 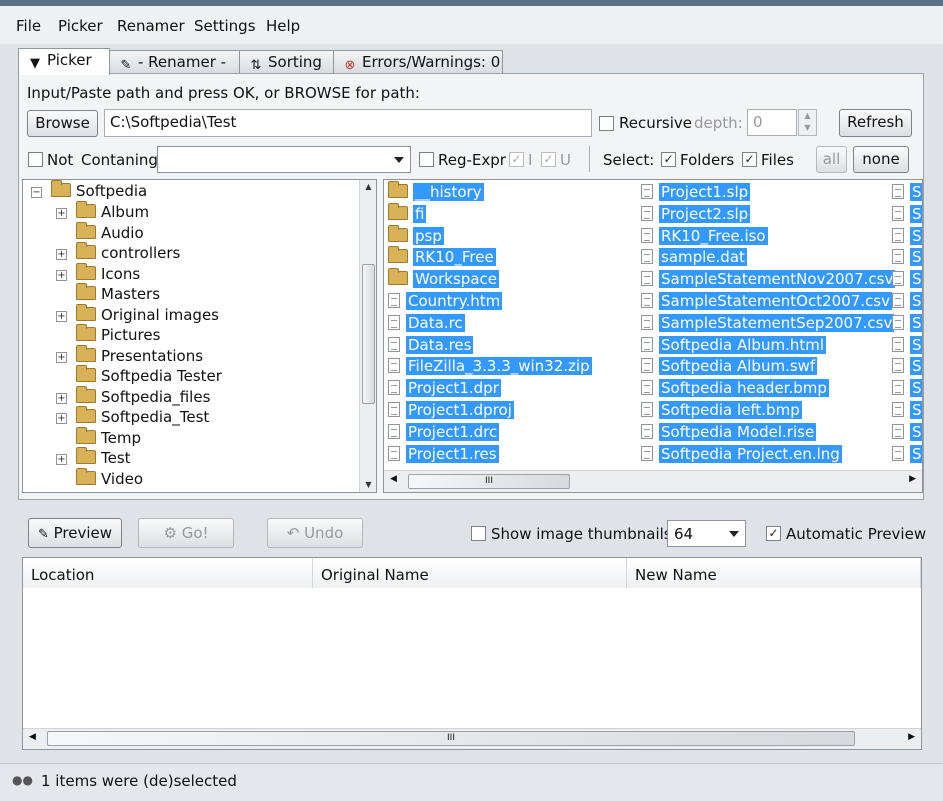 What do you see at coordinates (773, 533) in the screenshot?
I see `auto-preview-checkbox: ✓` at bounding box center [773, 533].